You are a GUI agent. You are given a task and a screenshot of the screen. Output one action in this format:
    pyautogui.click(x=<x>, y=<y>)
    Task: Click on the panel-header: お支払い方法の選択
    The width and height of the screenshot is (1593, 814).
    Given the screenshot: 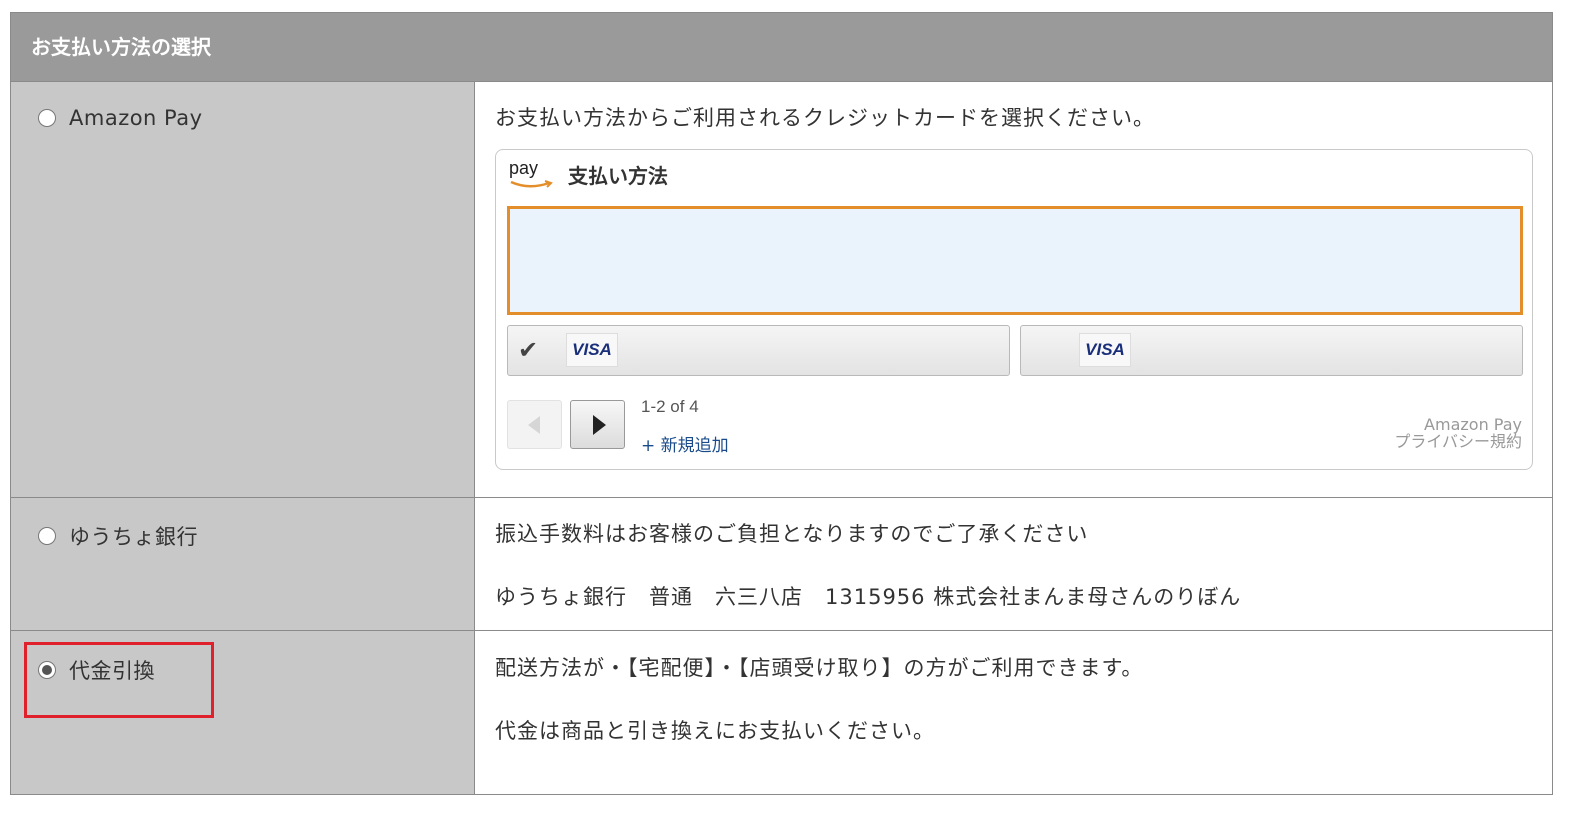 What is the action you would take?
    pyautogui.click(x=781, y=47)
    